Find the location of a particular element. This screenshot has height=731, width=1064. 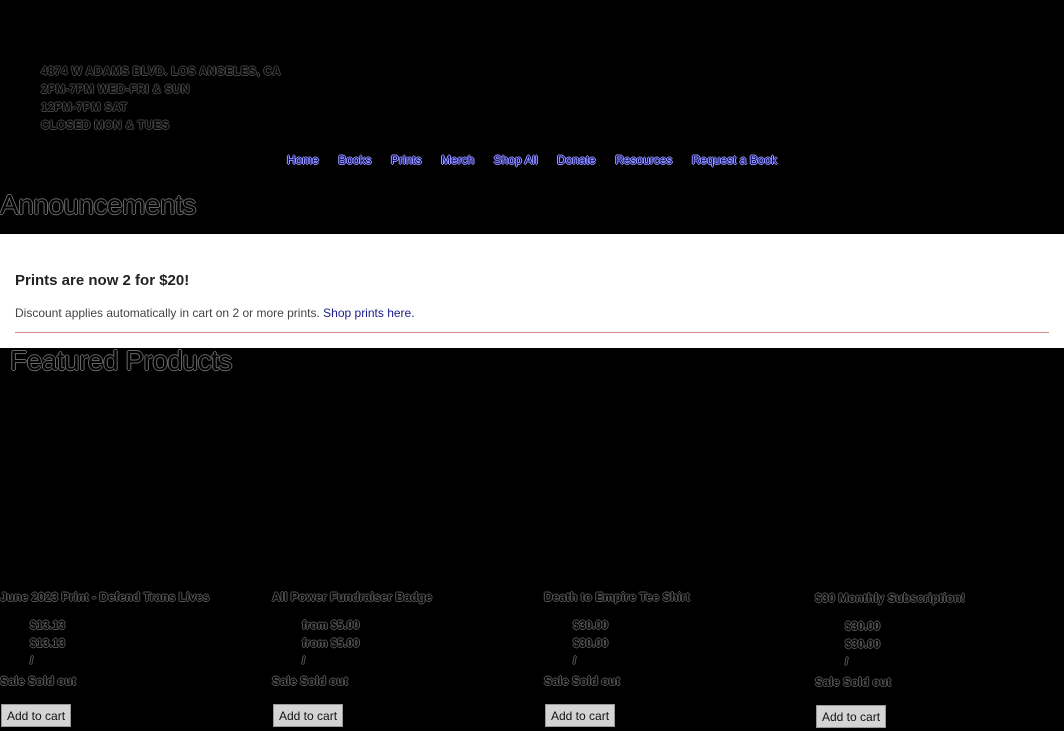

product-price: from $5.00 is located at coordinates (331, 626).